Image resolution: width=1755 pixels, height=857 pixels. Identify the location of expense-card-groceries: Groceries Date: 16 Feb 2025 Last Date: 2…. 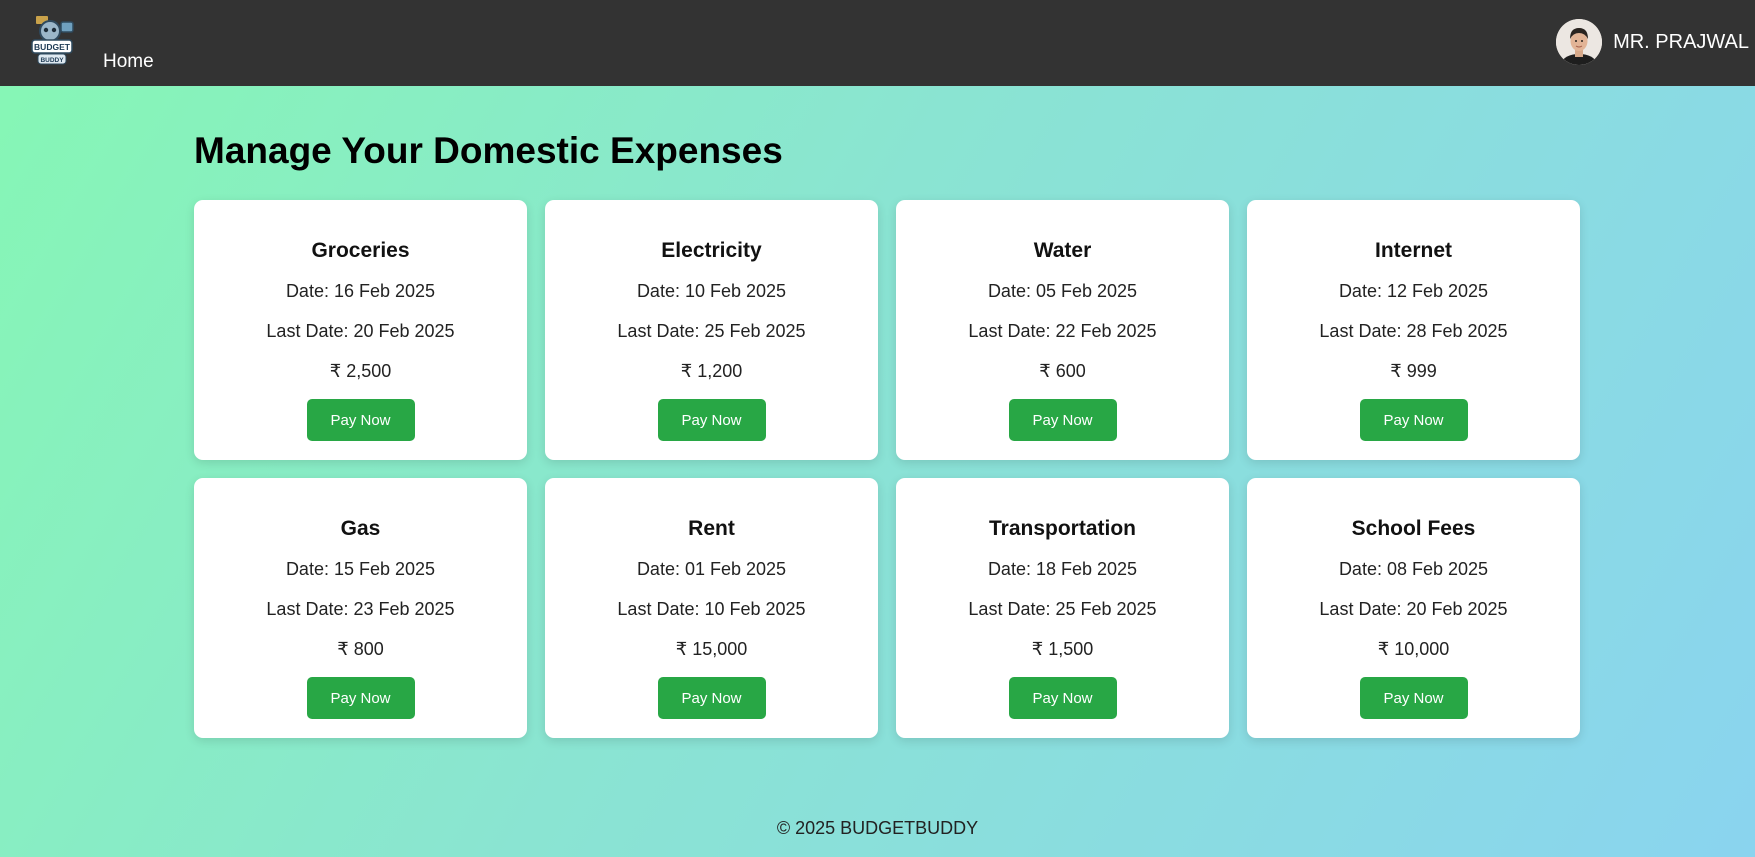
(360, 330).